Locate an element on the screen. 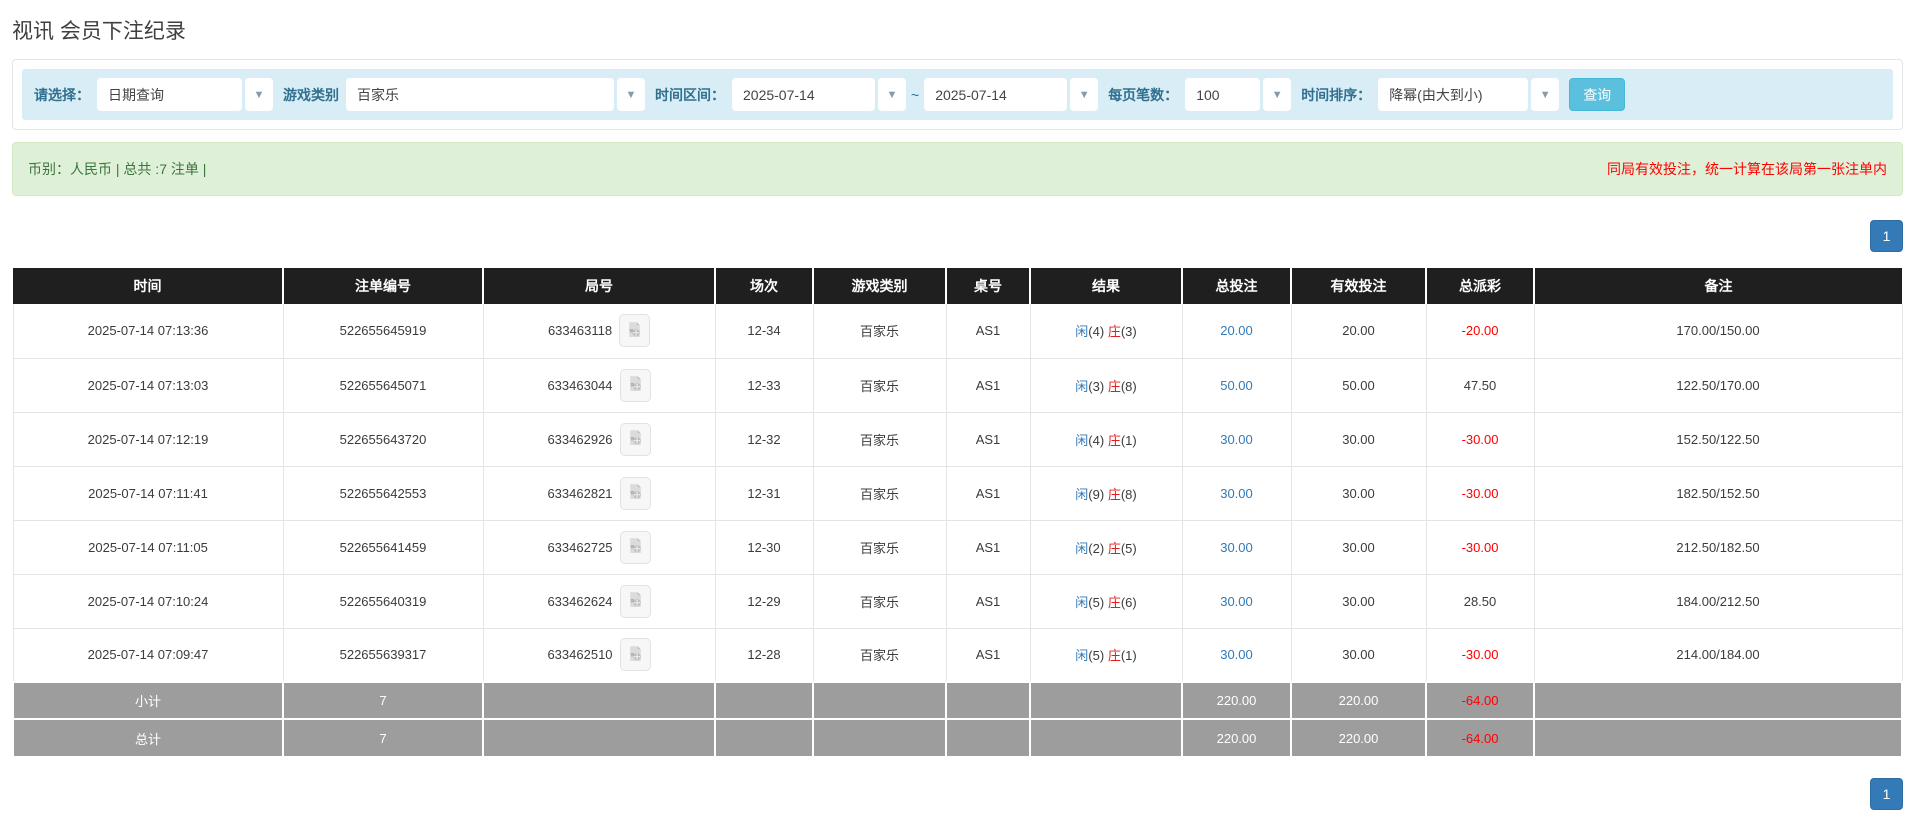  pagination-bottom: 1 is located at coordinates (957, 794).